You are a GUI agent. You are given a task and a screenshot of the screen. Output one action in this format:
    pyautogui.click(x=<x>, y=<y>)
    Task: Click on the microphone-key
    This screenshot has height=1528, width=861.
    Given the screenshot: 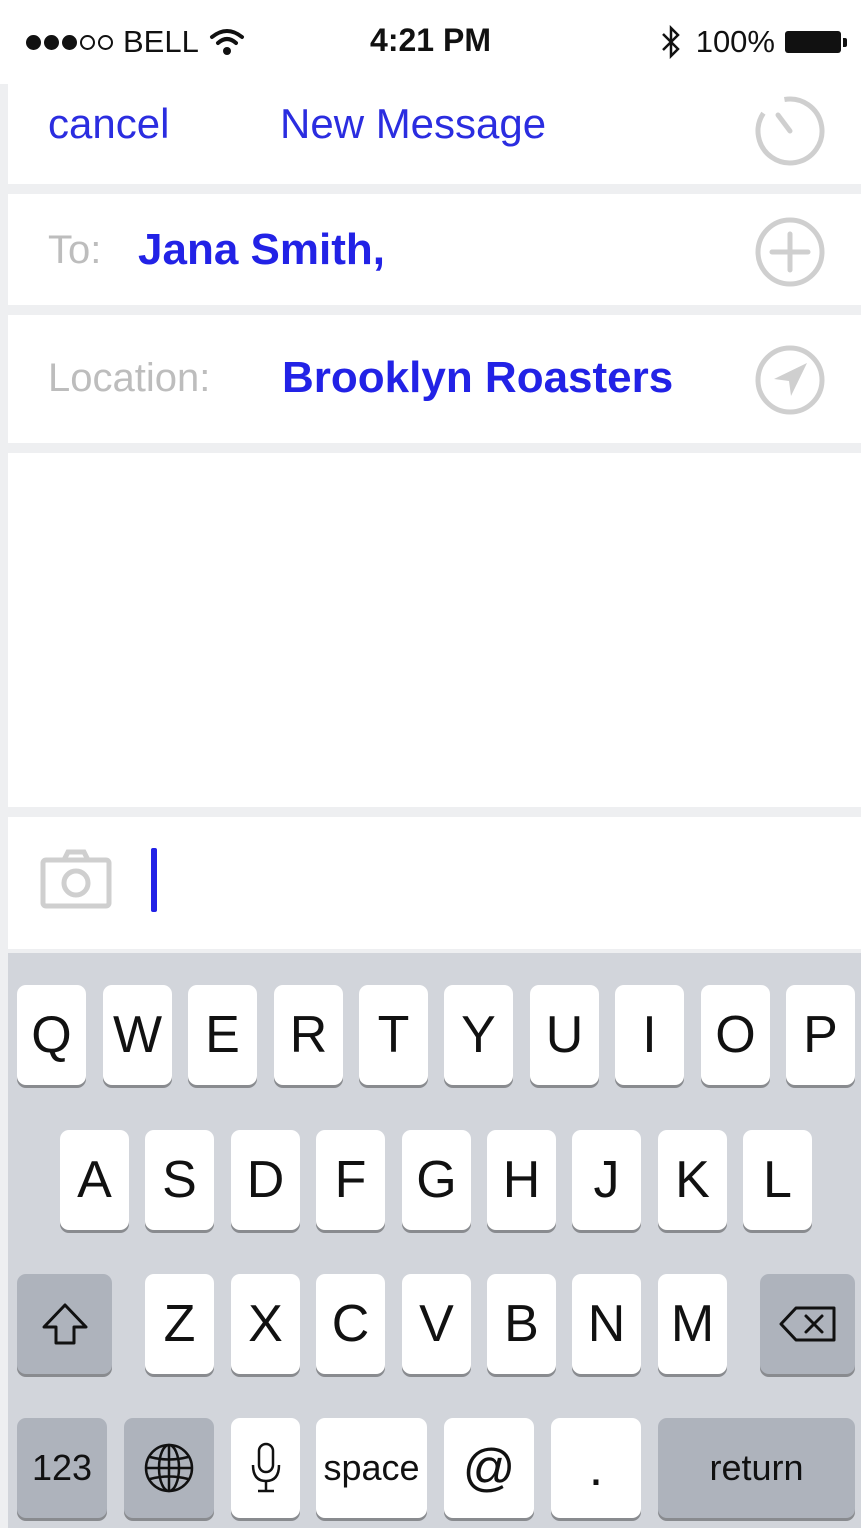 What is the action you would take?
    pyautogui.click(x=265, y=1468)
    